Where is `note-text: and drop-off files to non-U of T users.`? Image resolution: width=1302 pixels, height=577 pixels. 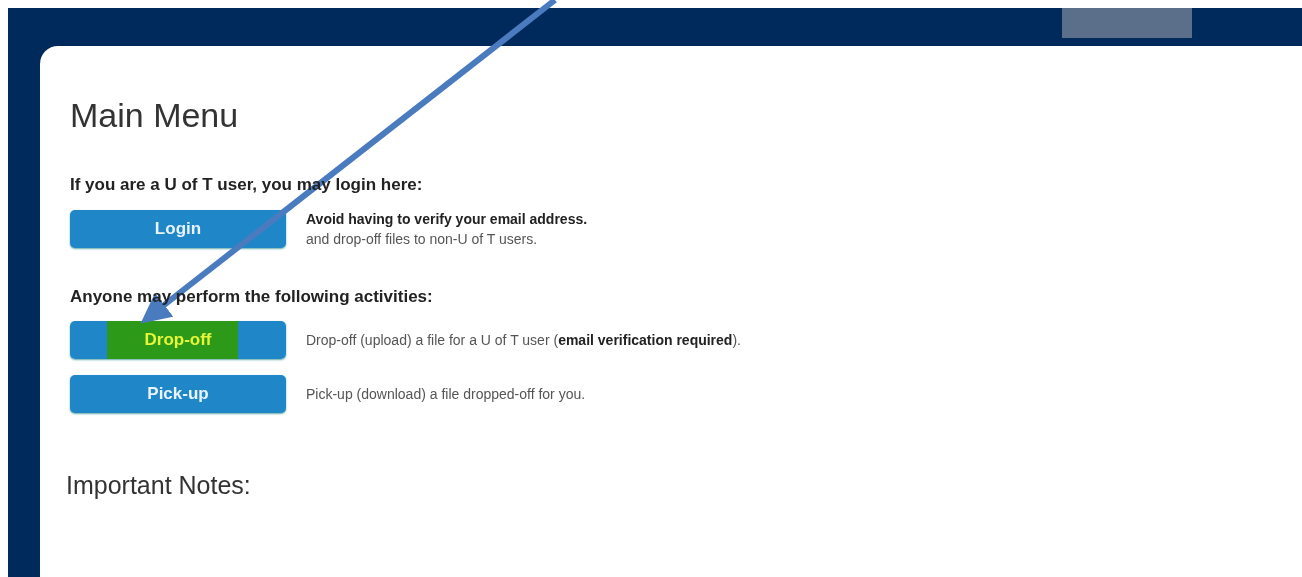
note-text: and drop-off files to non-U of T users. is located at coordinates (422, 239).